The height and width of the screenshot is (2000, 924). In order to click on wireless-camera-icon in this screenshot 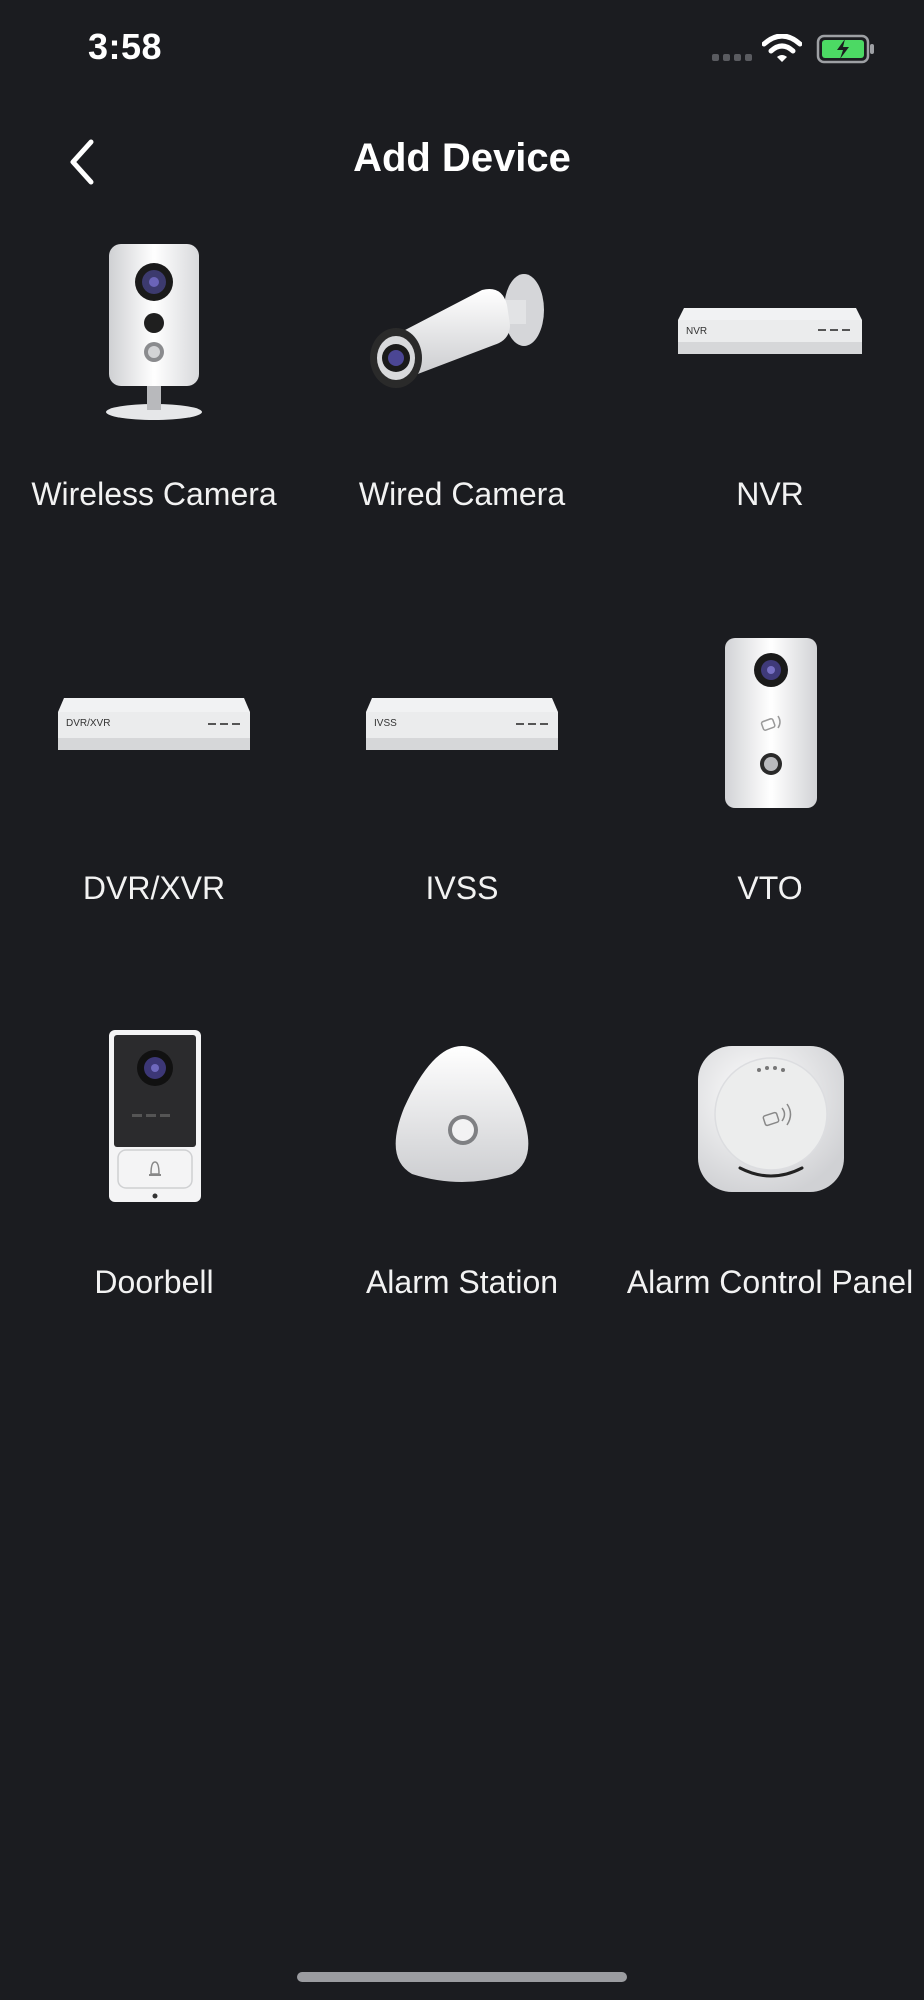, I will do `click(154, 330)`.